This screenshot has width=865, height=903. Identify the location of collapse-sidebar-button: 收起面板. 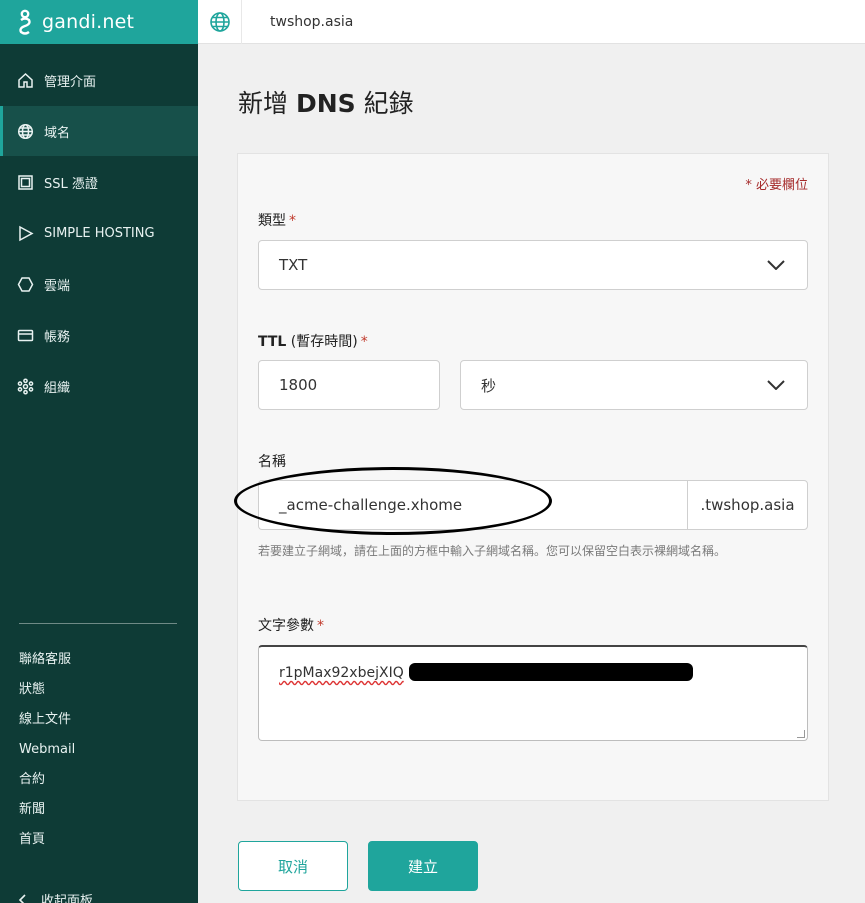
(55, 896).